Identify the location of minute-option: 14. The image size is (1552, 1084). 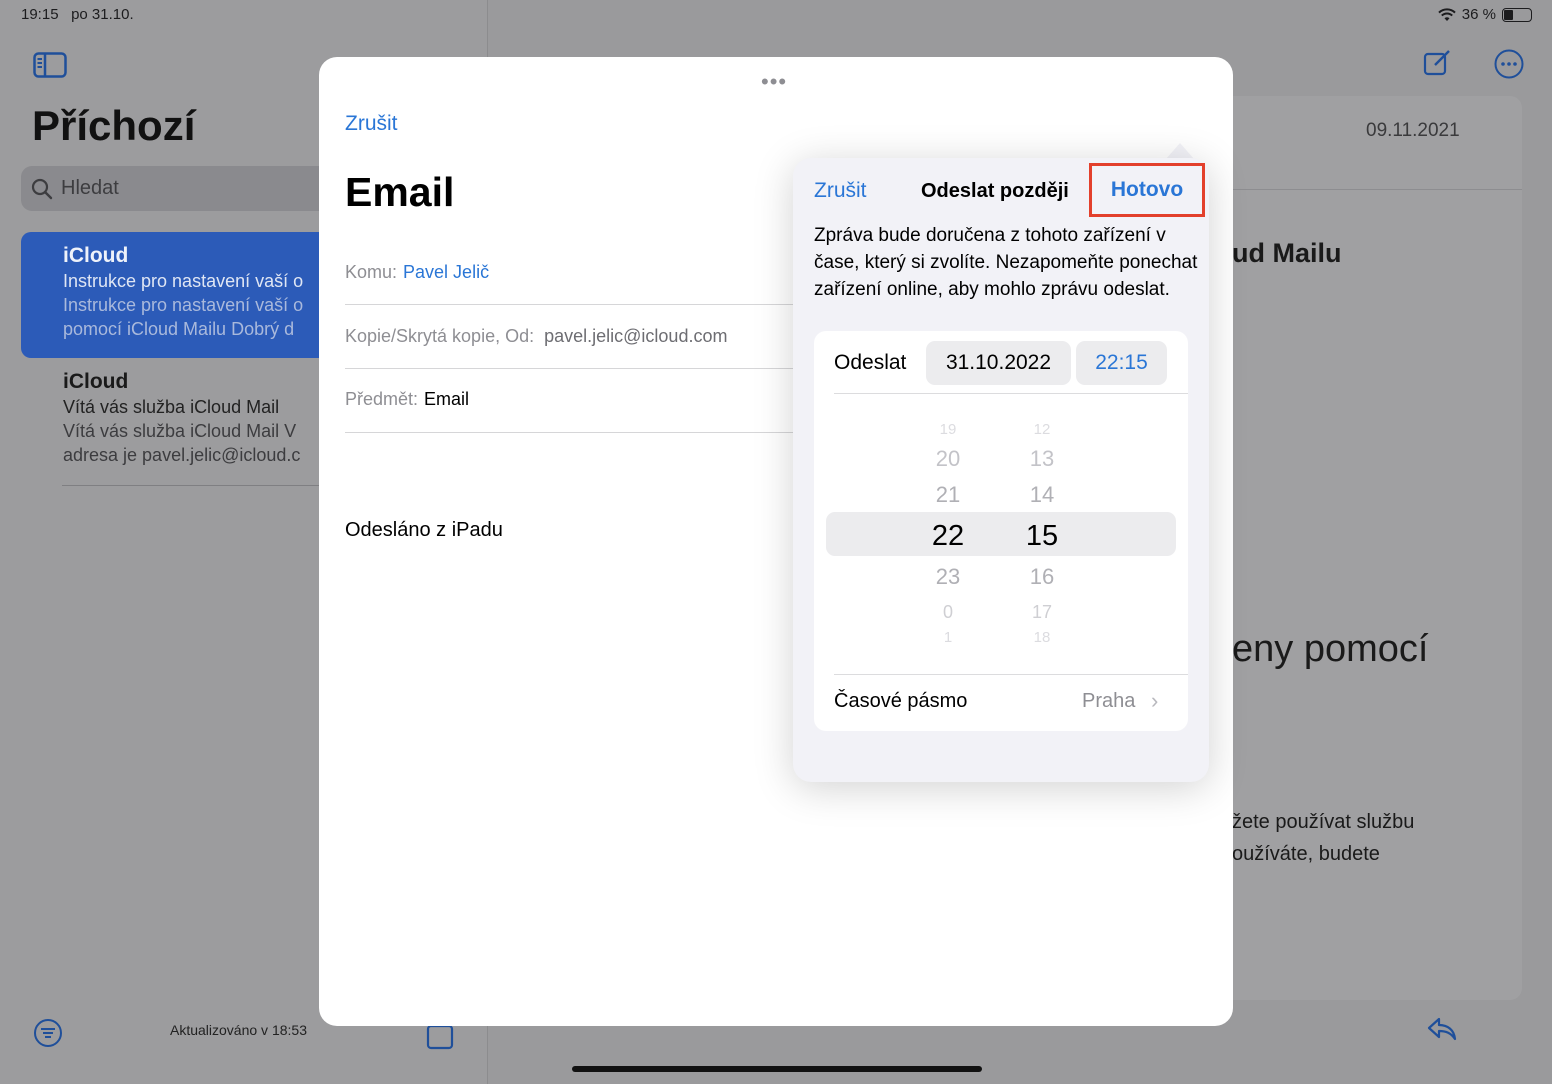
(1042, 495).